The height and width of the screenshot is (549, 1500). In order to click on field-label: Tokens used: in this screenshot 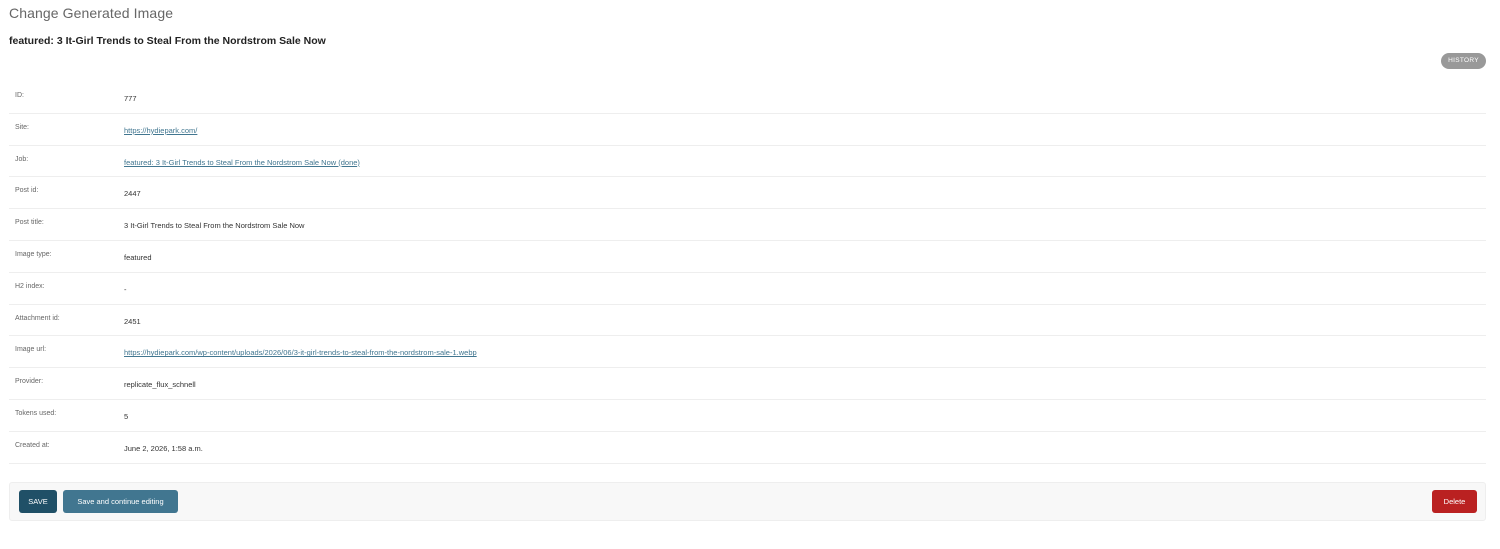, I will do `click(36, 413)`.